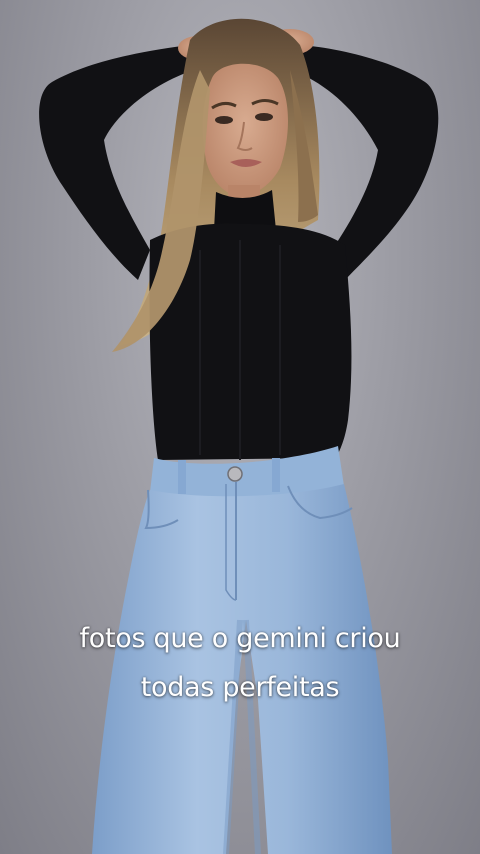  Describe the element at coordinates (235, 474) in the screenshot. I see `jeans-button` at that location.